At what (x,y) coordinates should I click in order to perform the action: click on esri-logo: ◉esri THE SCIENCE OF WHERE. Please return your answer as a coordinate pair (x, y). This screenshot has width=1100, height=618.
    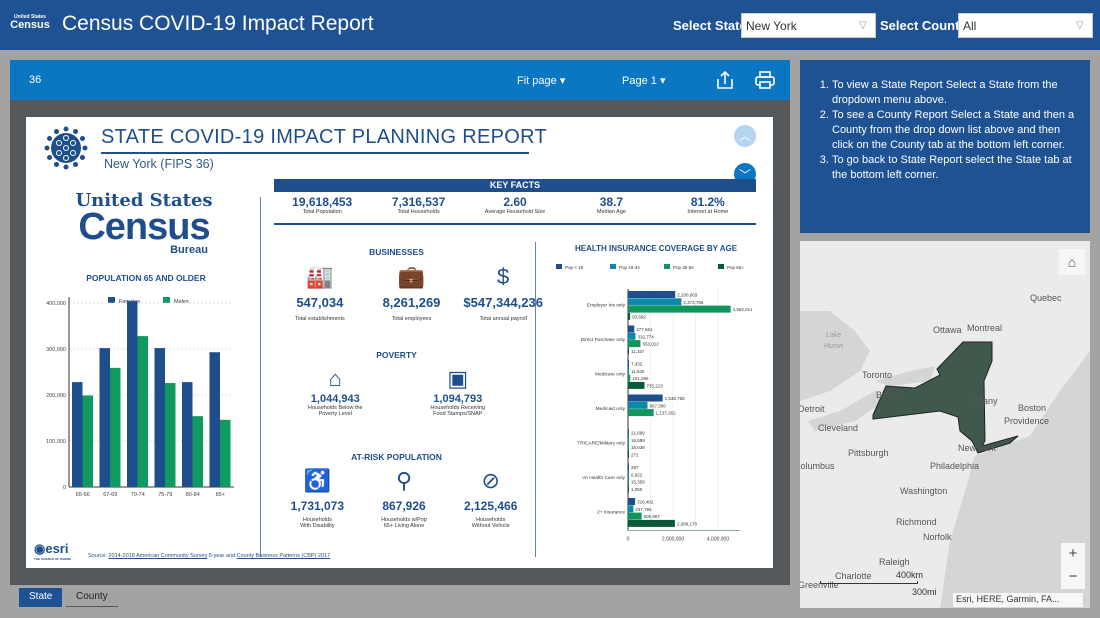
    Looking at the image, I should click on (52, 551).